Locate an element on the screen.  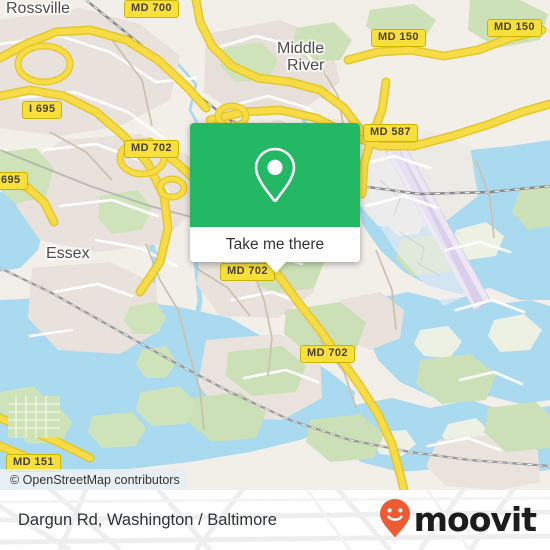
road-shield-i-695: I 695 is located at coordinates (42, 110).